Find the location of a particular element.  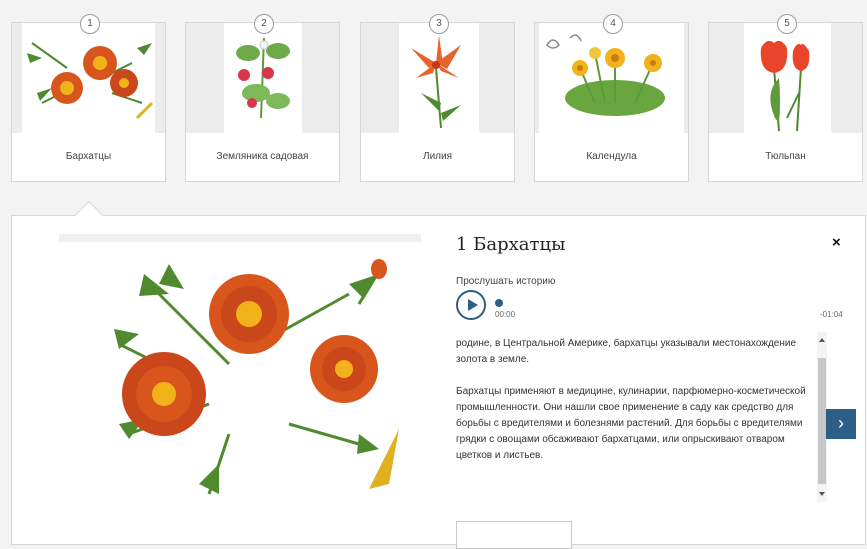

card-strawberry: 2 Земляника садовая is located at coordinates (262, 98).